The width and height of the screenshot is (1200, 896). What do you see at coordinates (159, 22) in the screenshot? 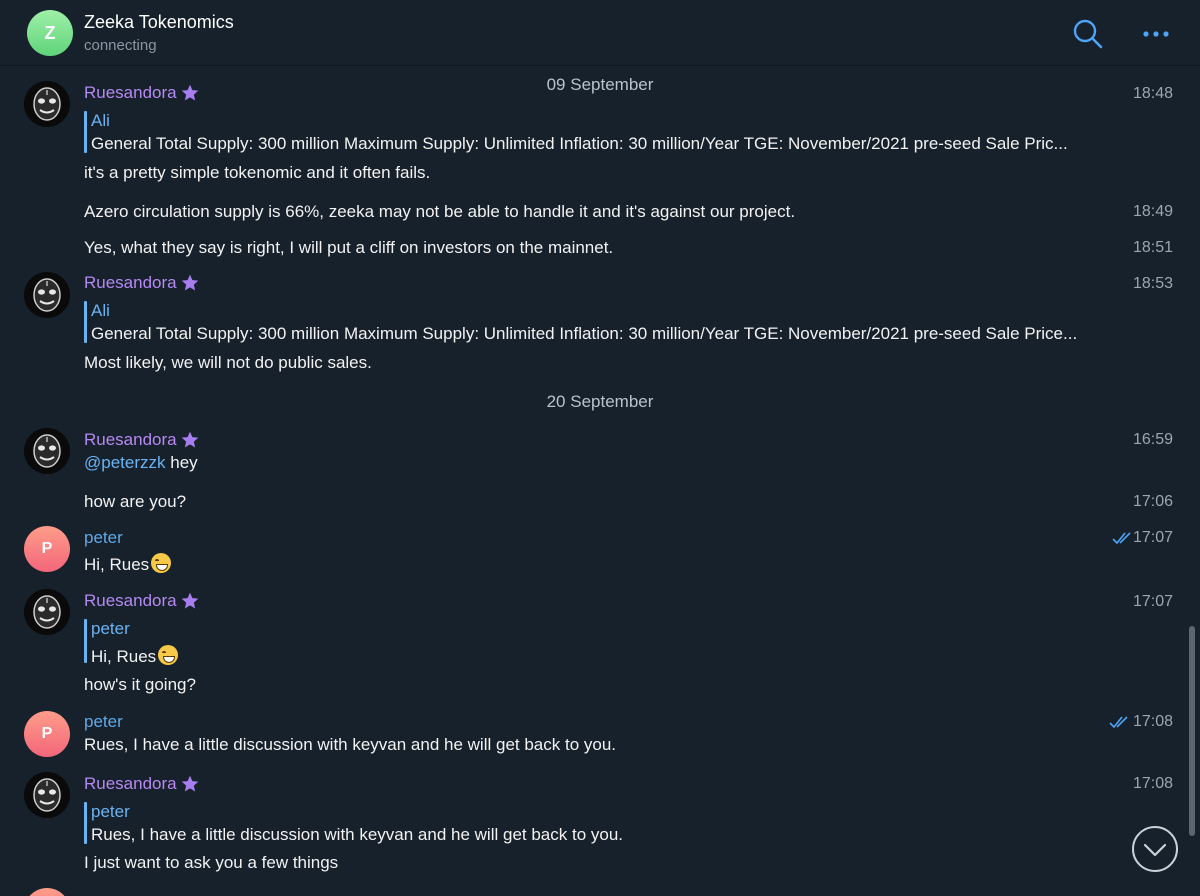
I see `chat-title: Zeeka Tokenomics` at bounding box center [159, 22].